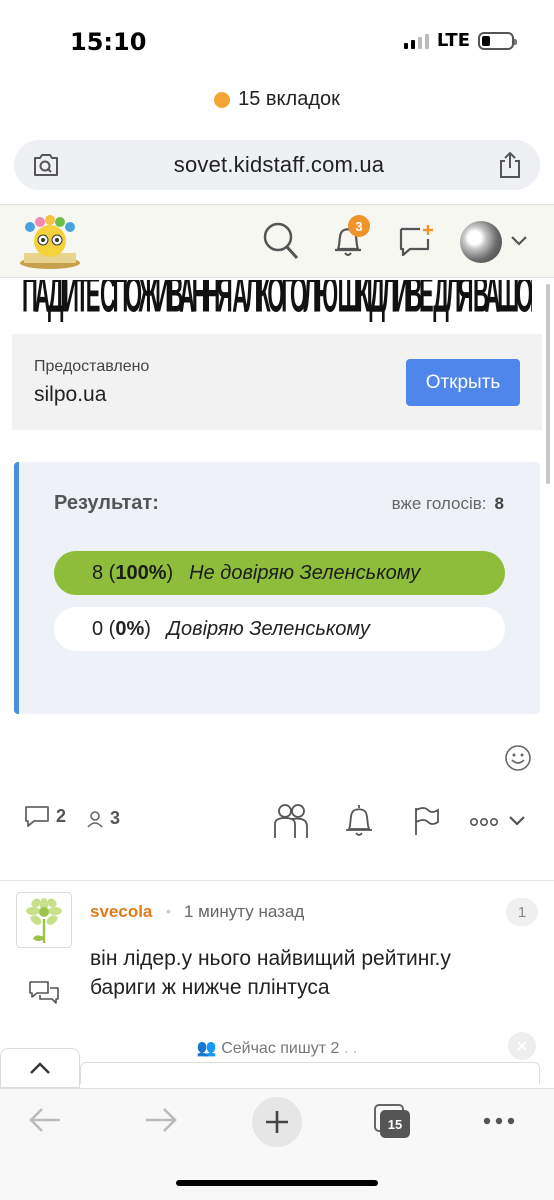 The height and width of the screenshot is (1200, 554). Describe the element at coordinates (45, 1120) in the screenshot. I see `back-arrow-icon` at that location.